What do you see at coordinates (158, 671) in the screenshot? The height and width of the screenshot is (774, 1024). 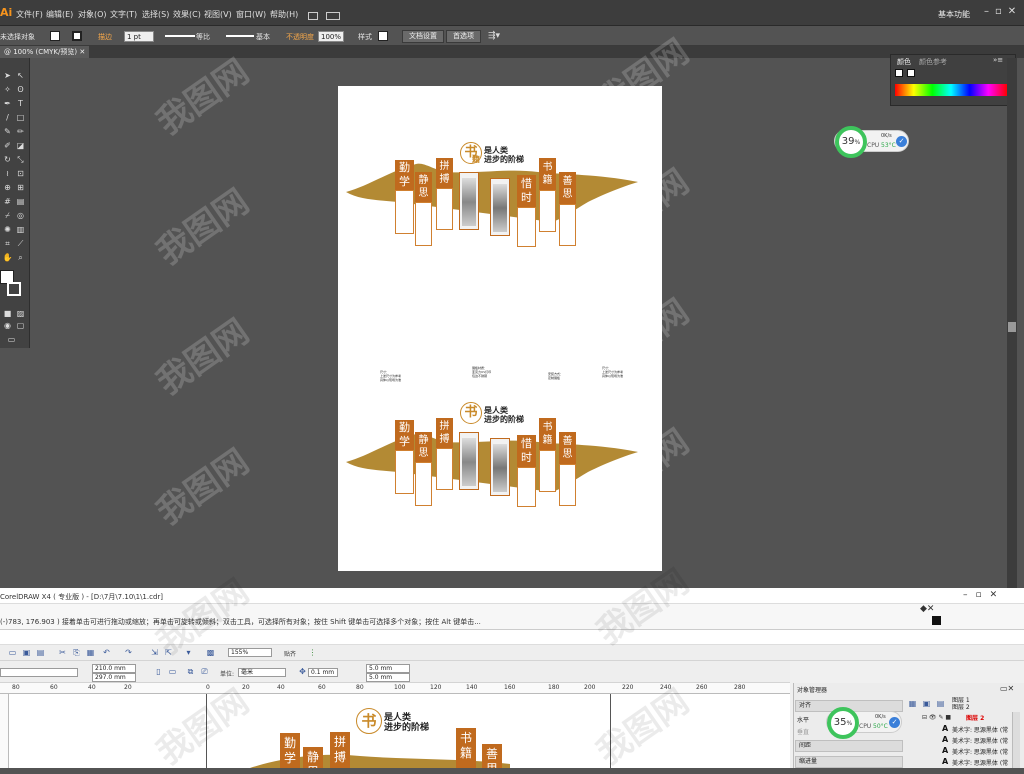 I see `portrait-icon: ▯` at bounding box center [158, 671].